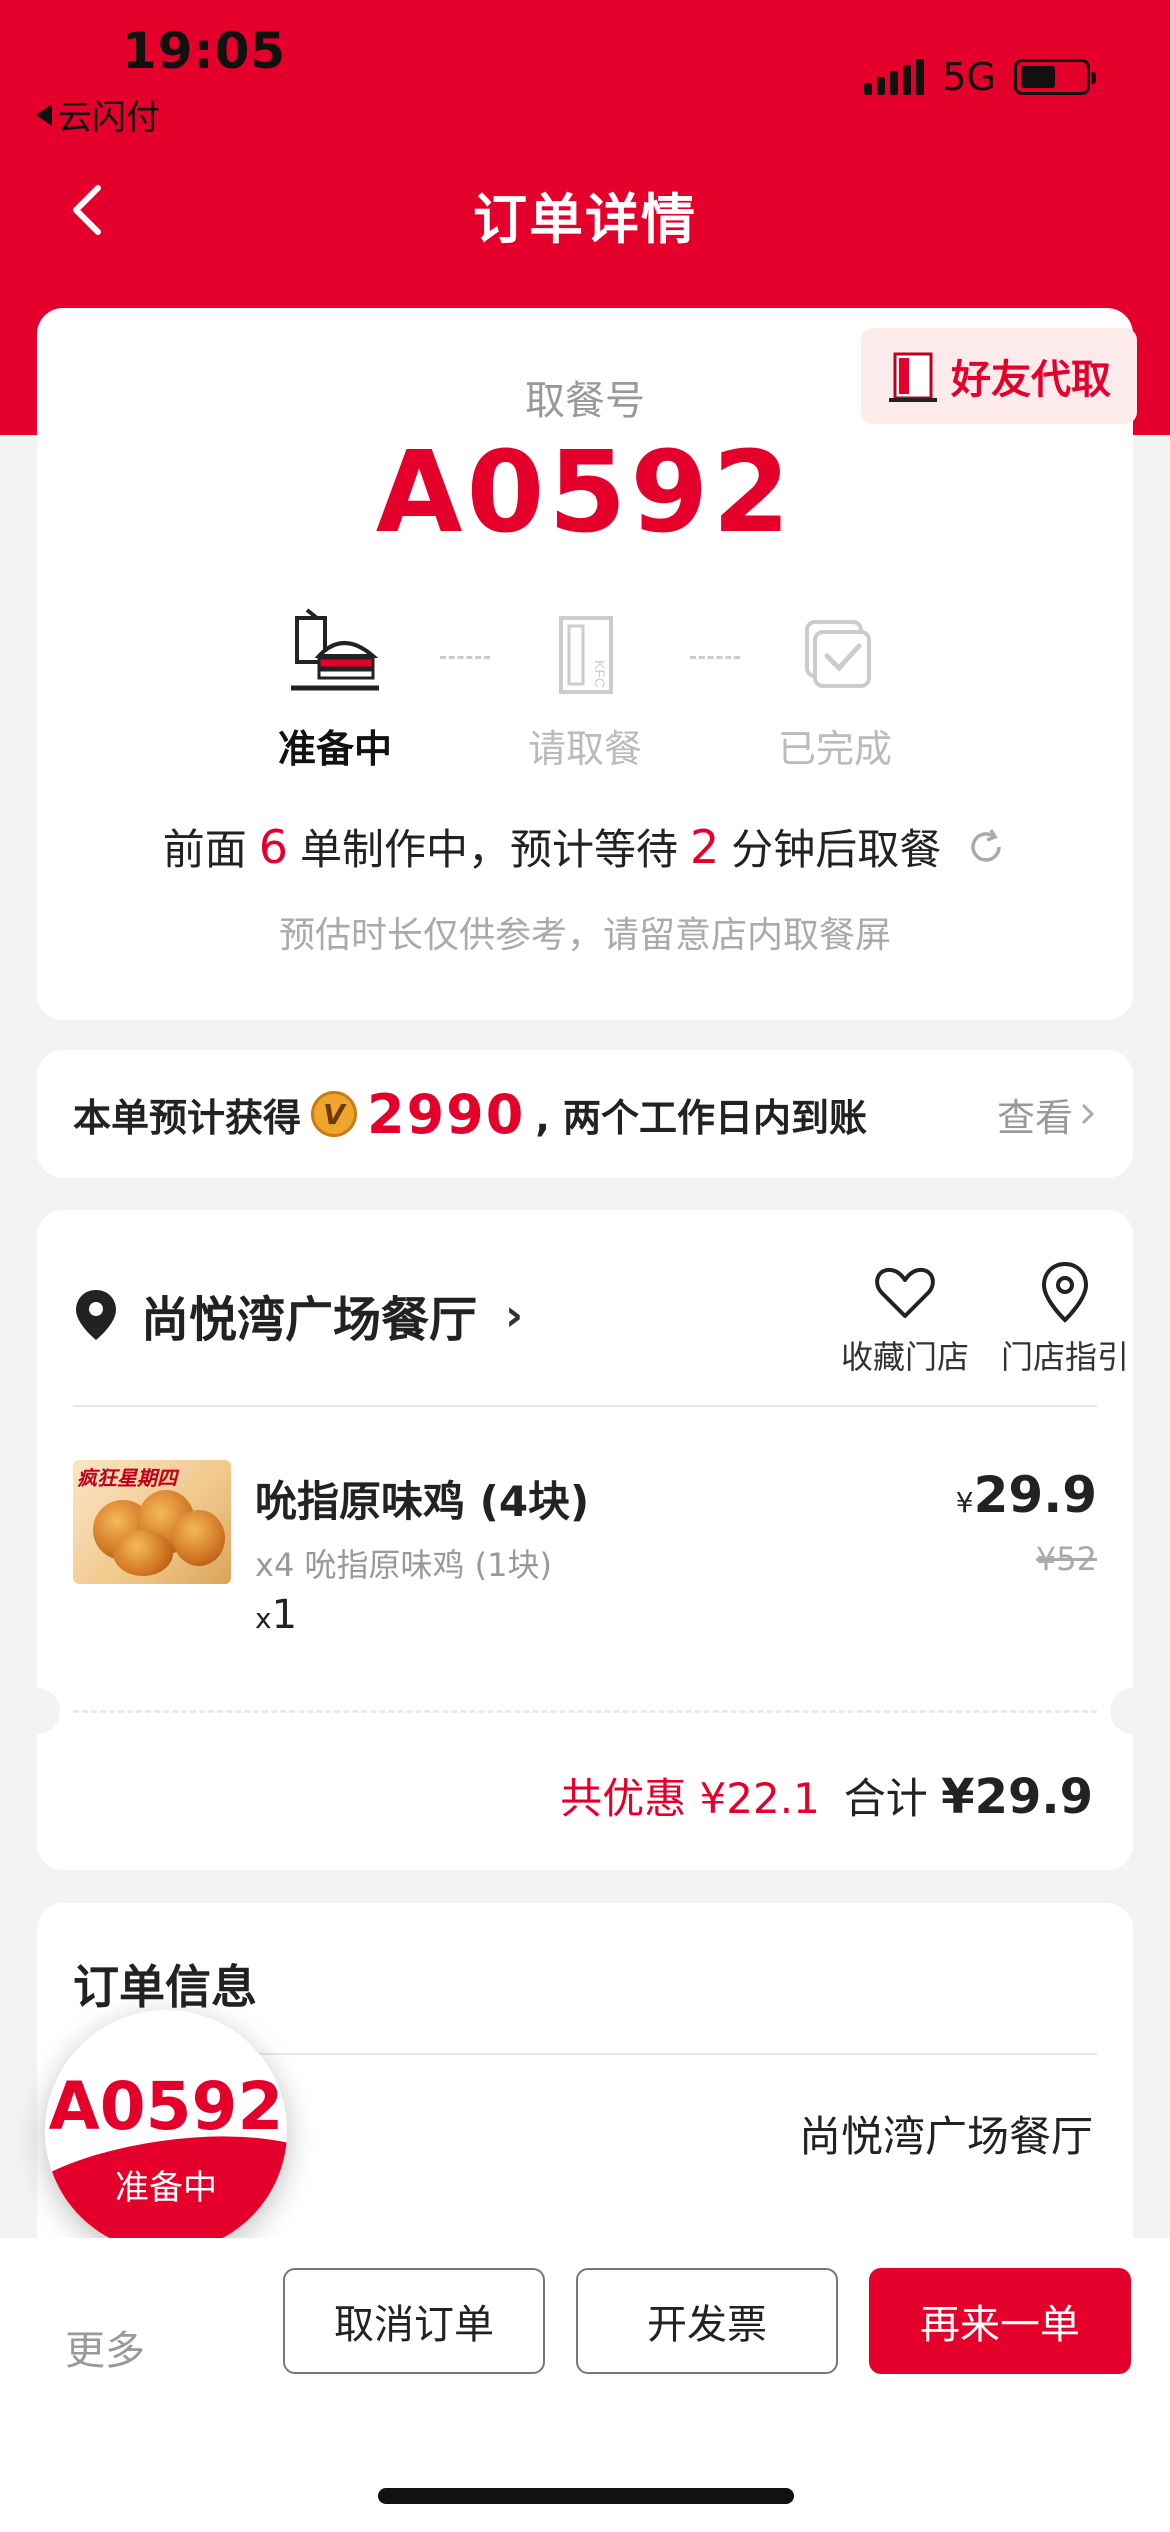  Describe the element at coordinates (263, 1618) in the screenshot. I see `qty-x: x` at that location.